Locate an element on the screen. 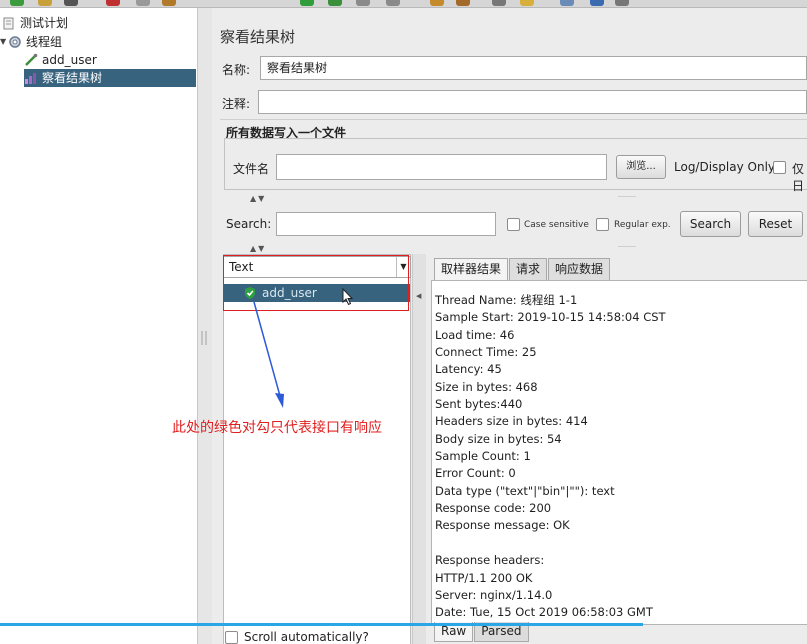 The height and width of the screenshot is (644, 807). regex-checkbox is located at coordinates (602, 224).